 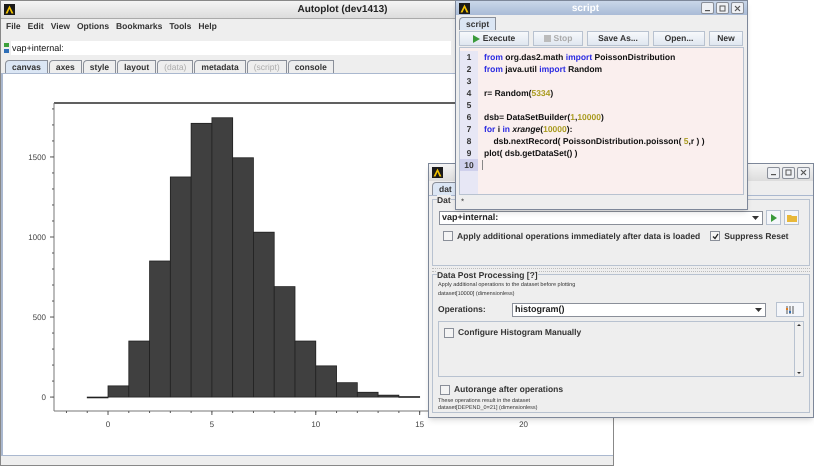 I want to click on group-label: Dat, so click(x=444, y=200).